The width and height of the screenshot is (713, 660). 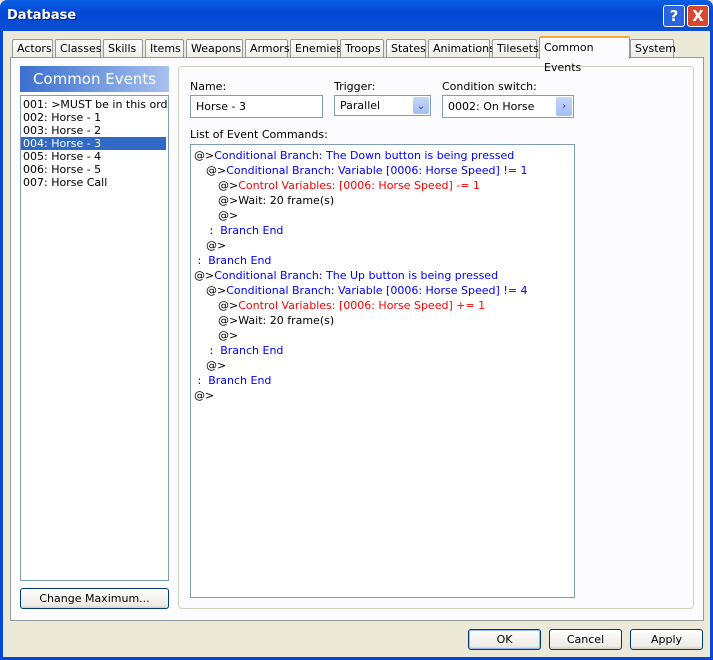 I want to click on condition-switch-field: 0002: On Horse ›, so click(x=508, y=106).